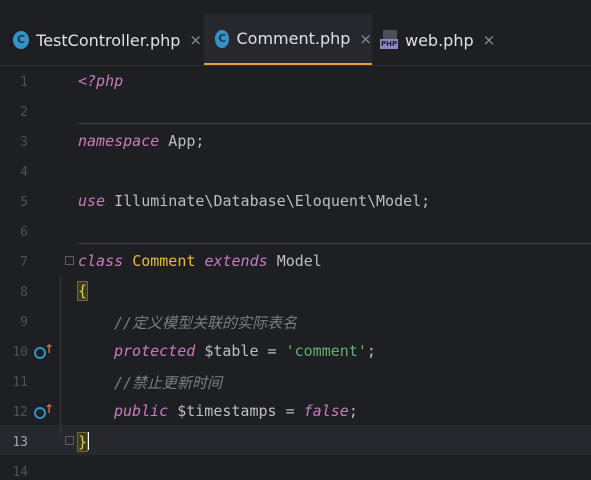 This screenshot has width=591, height=480. Describe the element at coordinates (60, 356) in the screenshot. I see `indent-guide` at that location.